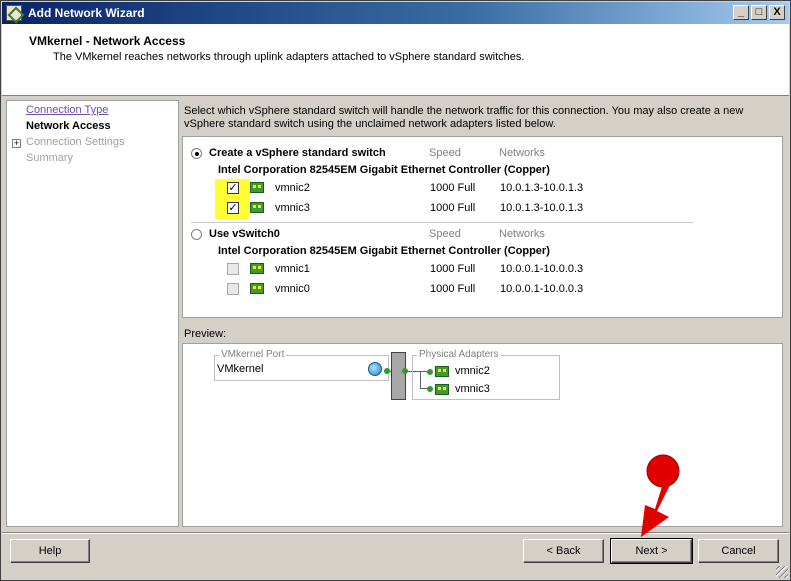 Image resolution: width=791 pixels, height=581 pixels. What do you see at coordinates (442, 222) in the screenshot?
I see `options-divider` at bounding box center [442, 222].